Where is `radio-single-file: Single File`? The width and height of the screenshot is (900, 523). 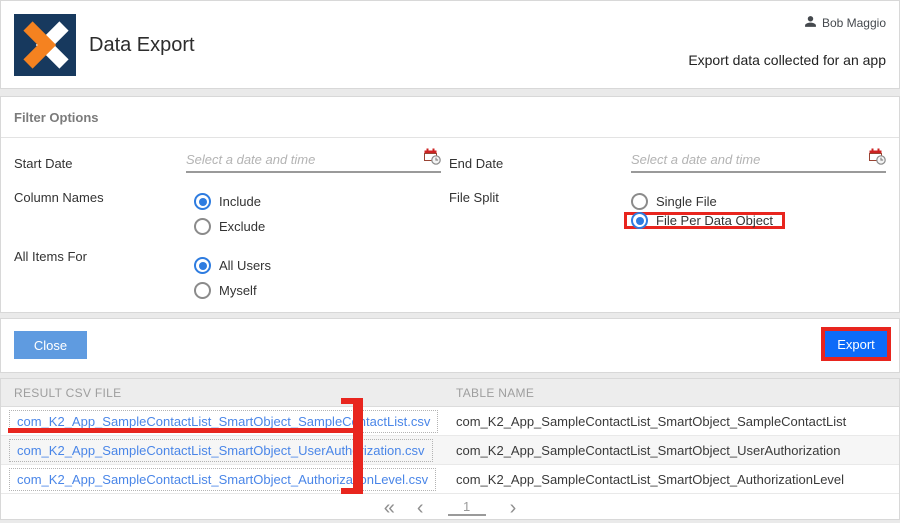 radio-single-file: Single File is located at coordinates (708, 201).